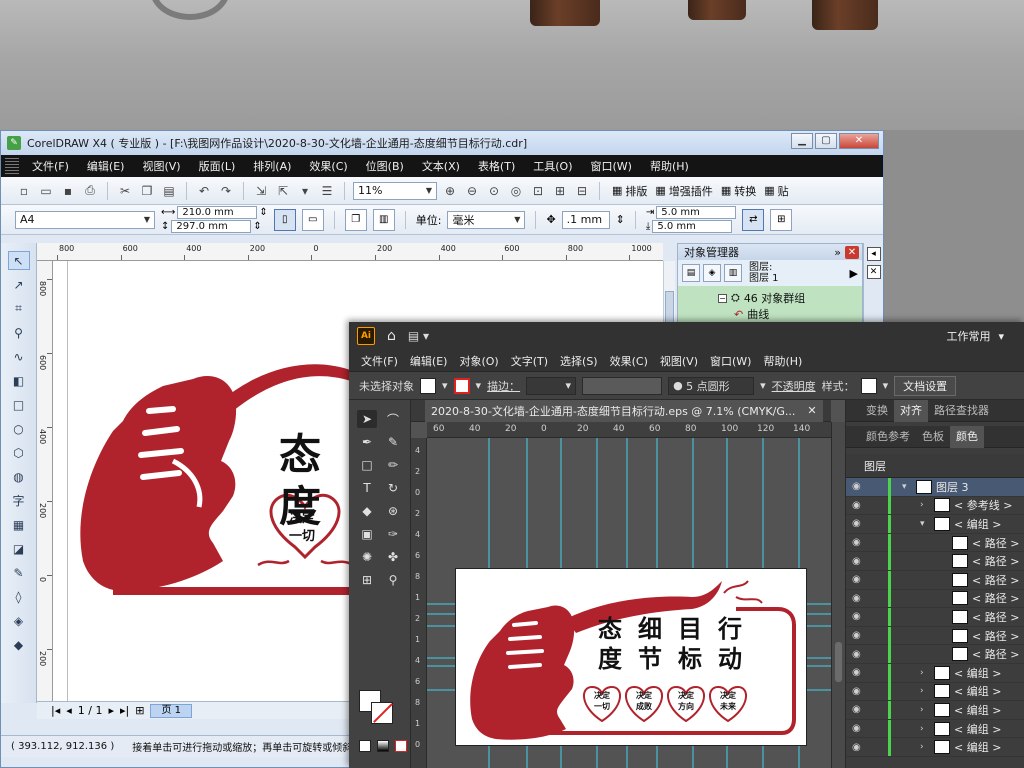  What do you see at coordinates (516, 191) in the screenshot?
I see `zoom-all-icon: ◎` at bounding box center [516, 191].